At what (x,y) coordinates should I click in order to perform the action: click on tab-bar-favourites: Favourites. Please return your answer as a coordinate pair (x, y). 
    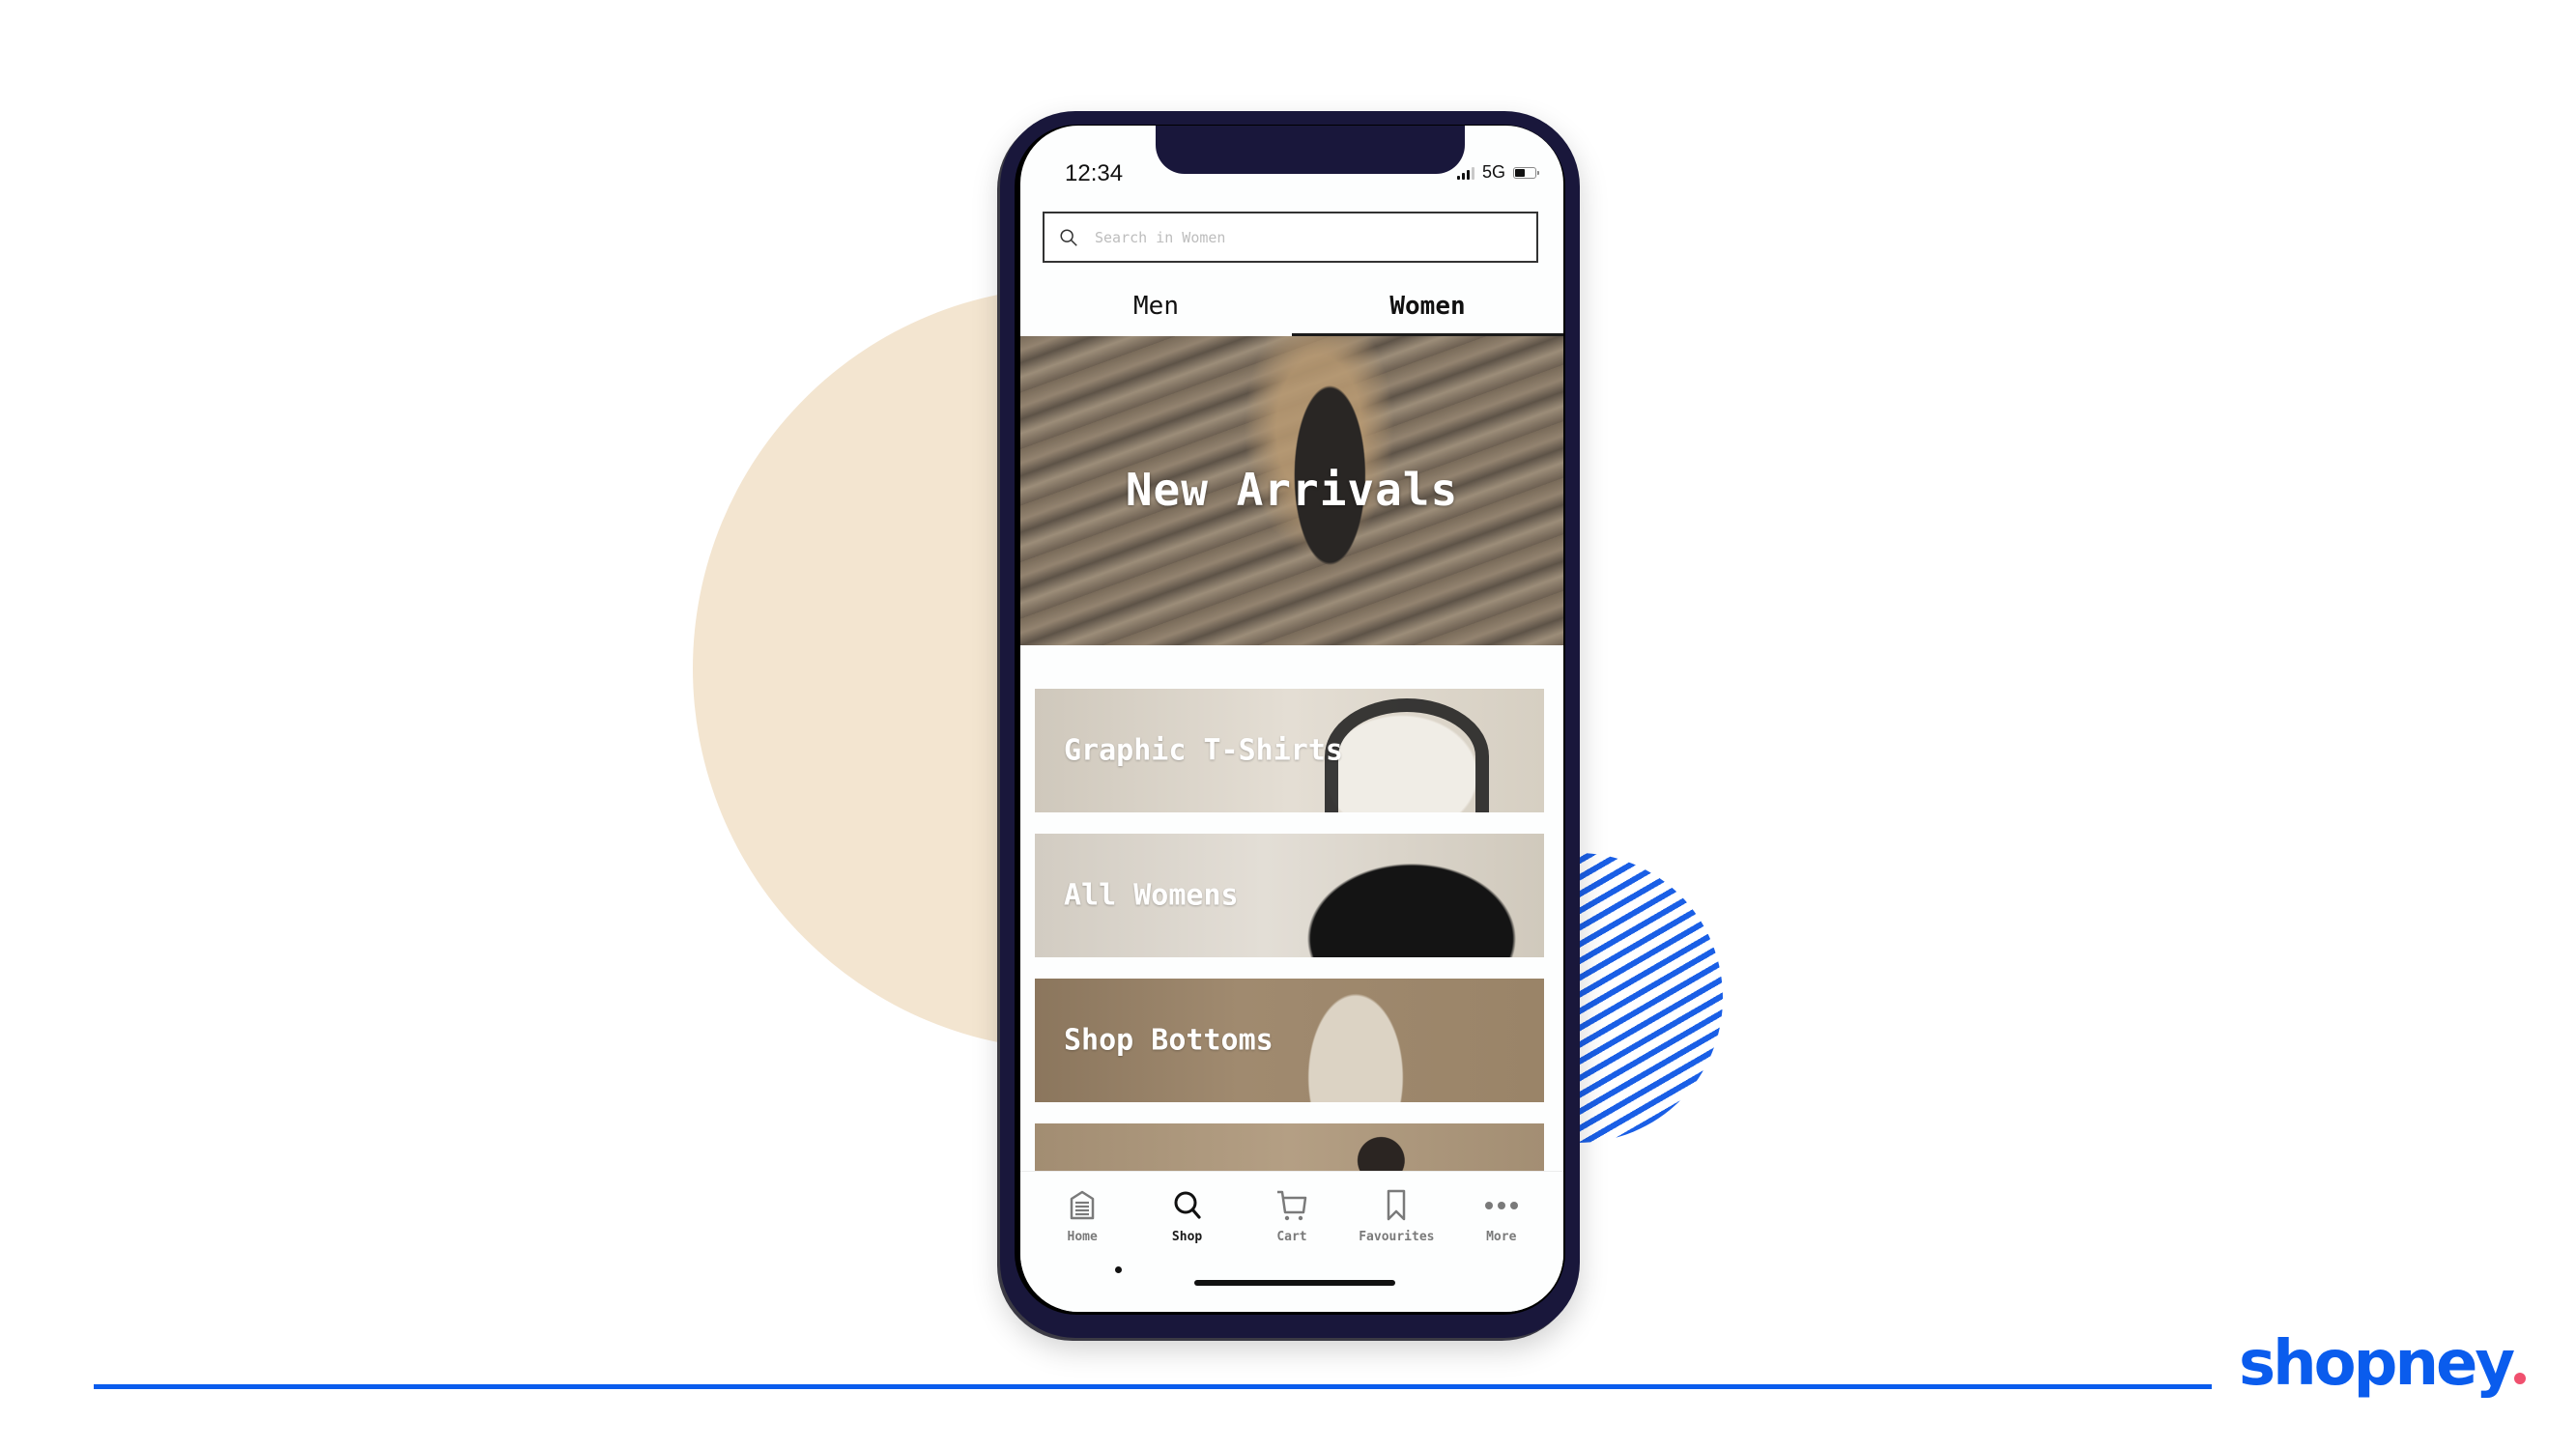
    Looking at the image, I should click on (1396, 1215).